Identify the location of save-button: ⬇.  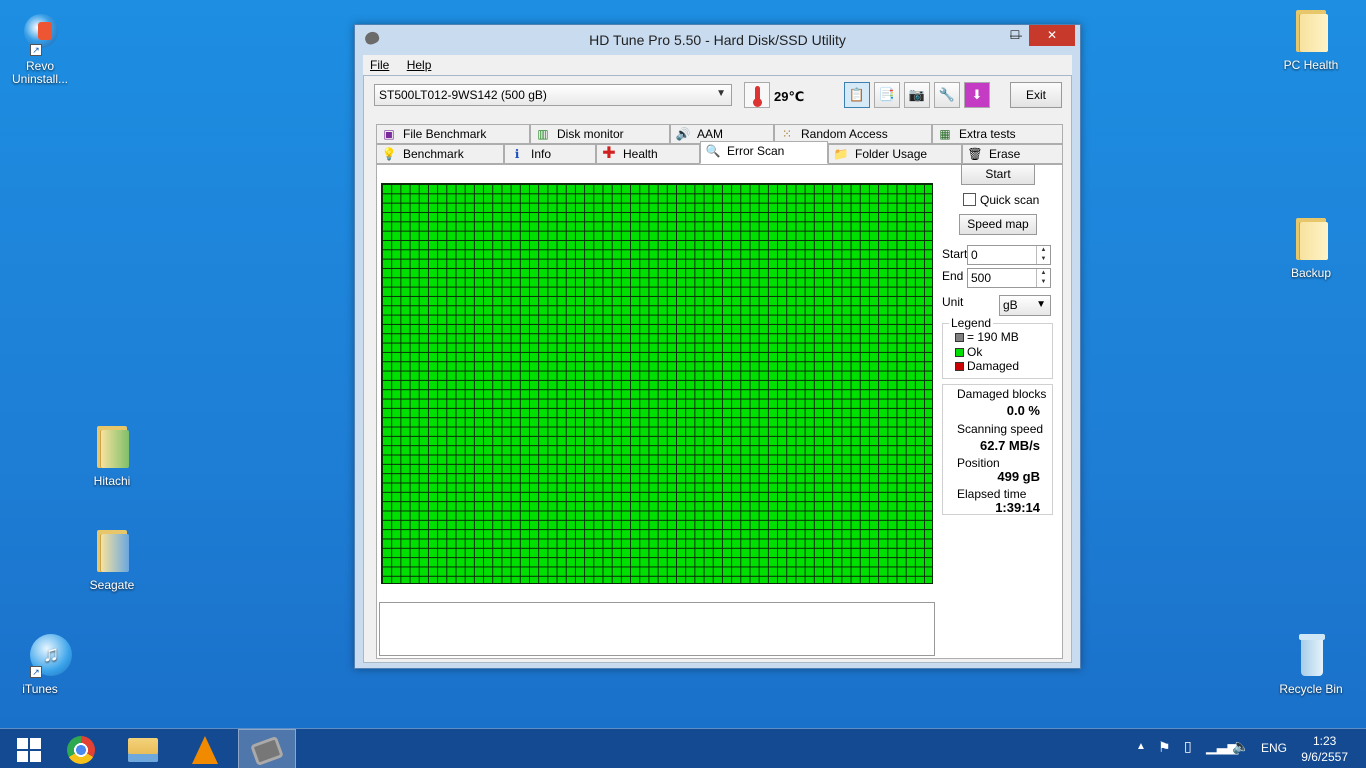
(977, 95).